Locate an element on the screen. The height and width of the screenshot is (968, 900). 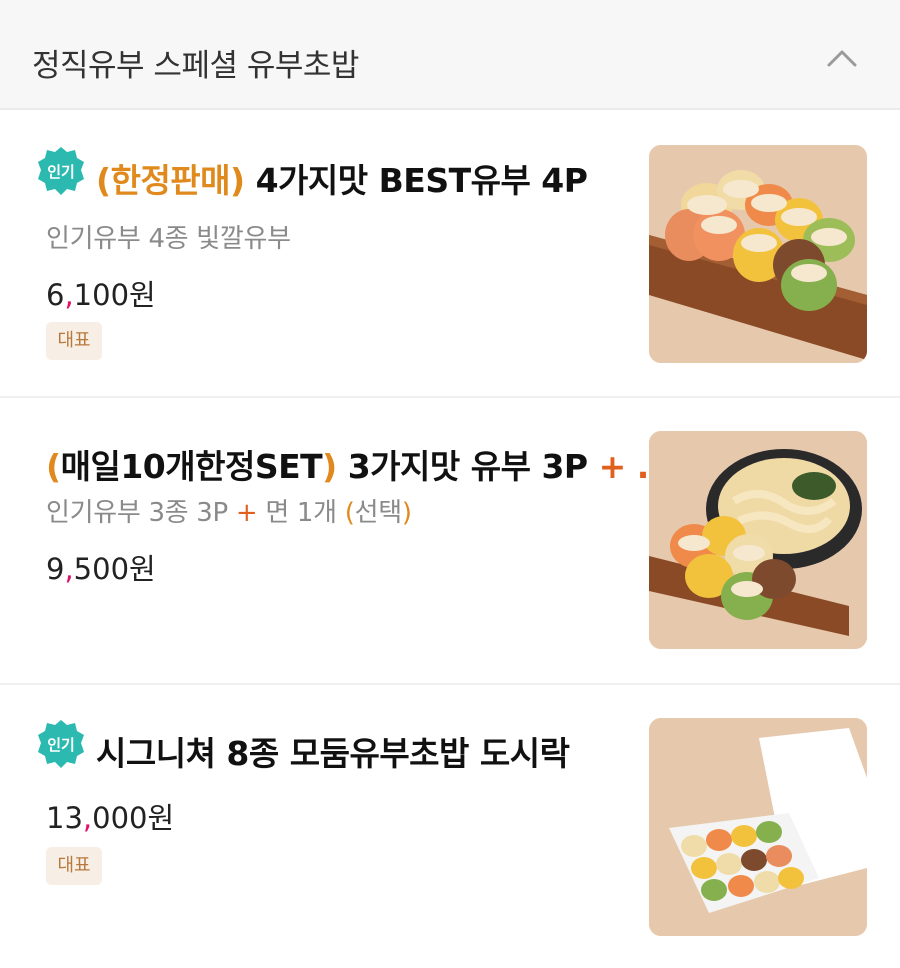
item-price: 13,000원 is located at coordinates (110, 818).